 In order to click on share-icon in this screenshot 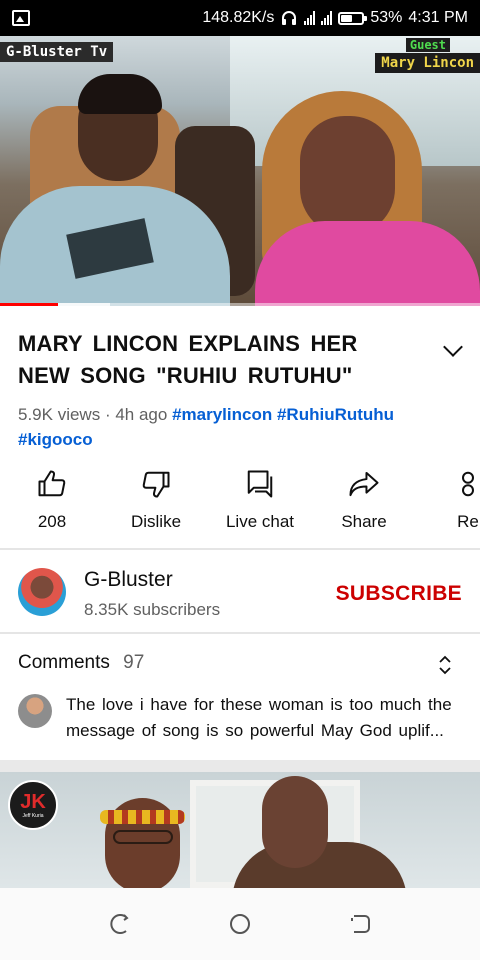, I will do `click(364, 484)`.